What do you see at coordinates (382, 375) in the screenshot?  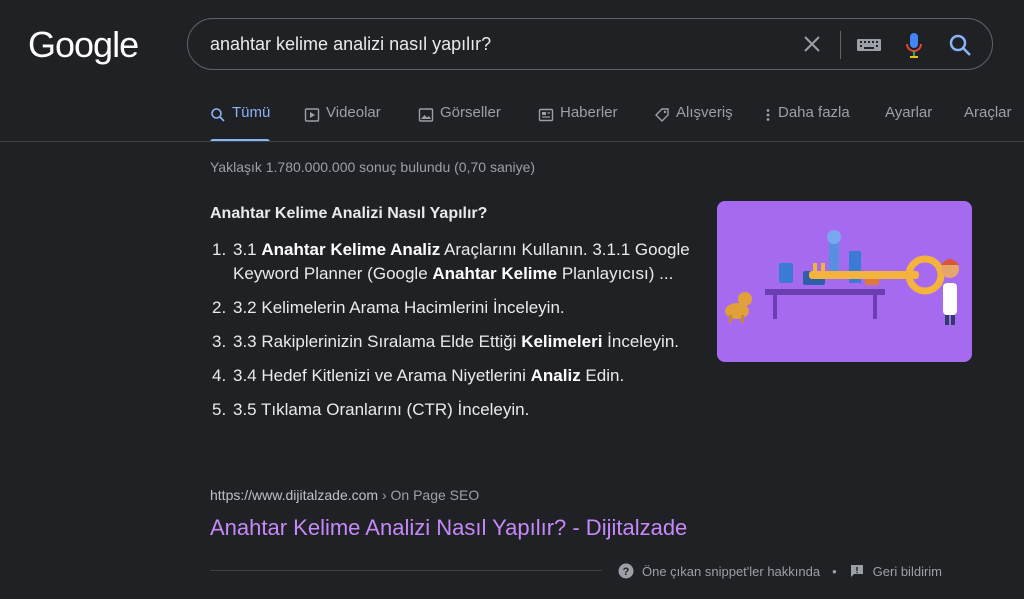 I see `step-text: 3.4 Hedef Kitlenizi ve Arama Niyetlerini` at bounding box center [382, 375].